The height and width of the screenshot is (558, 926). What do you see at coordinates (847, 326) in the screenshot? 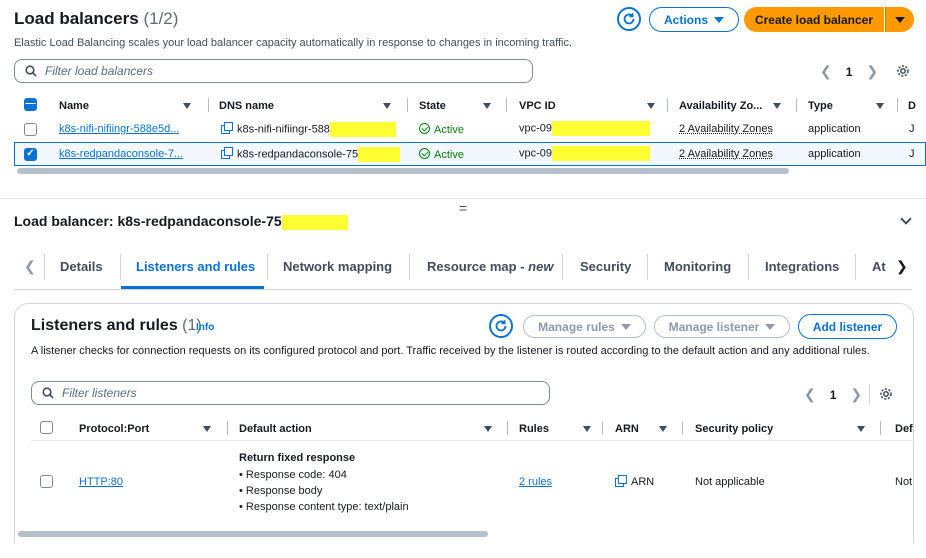
I see `add-listener-button: Add listener` at bounding box center [847, 326].